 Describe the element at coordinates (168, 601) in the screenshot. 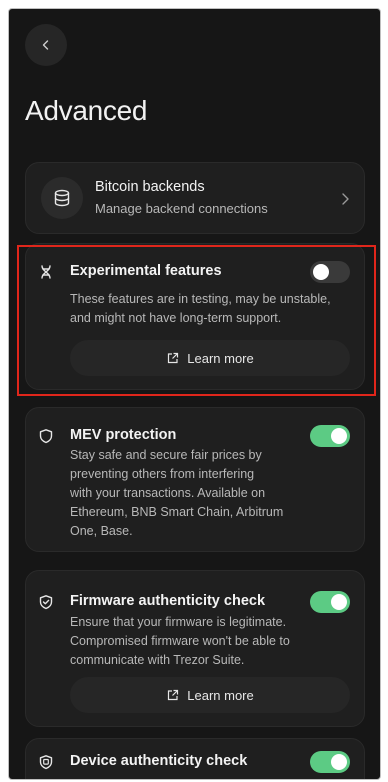

I see `firmware-check-title: Firmware authenticity check` at that location.